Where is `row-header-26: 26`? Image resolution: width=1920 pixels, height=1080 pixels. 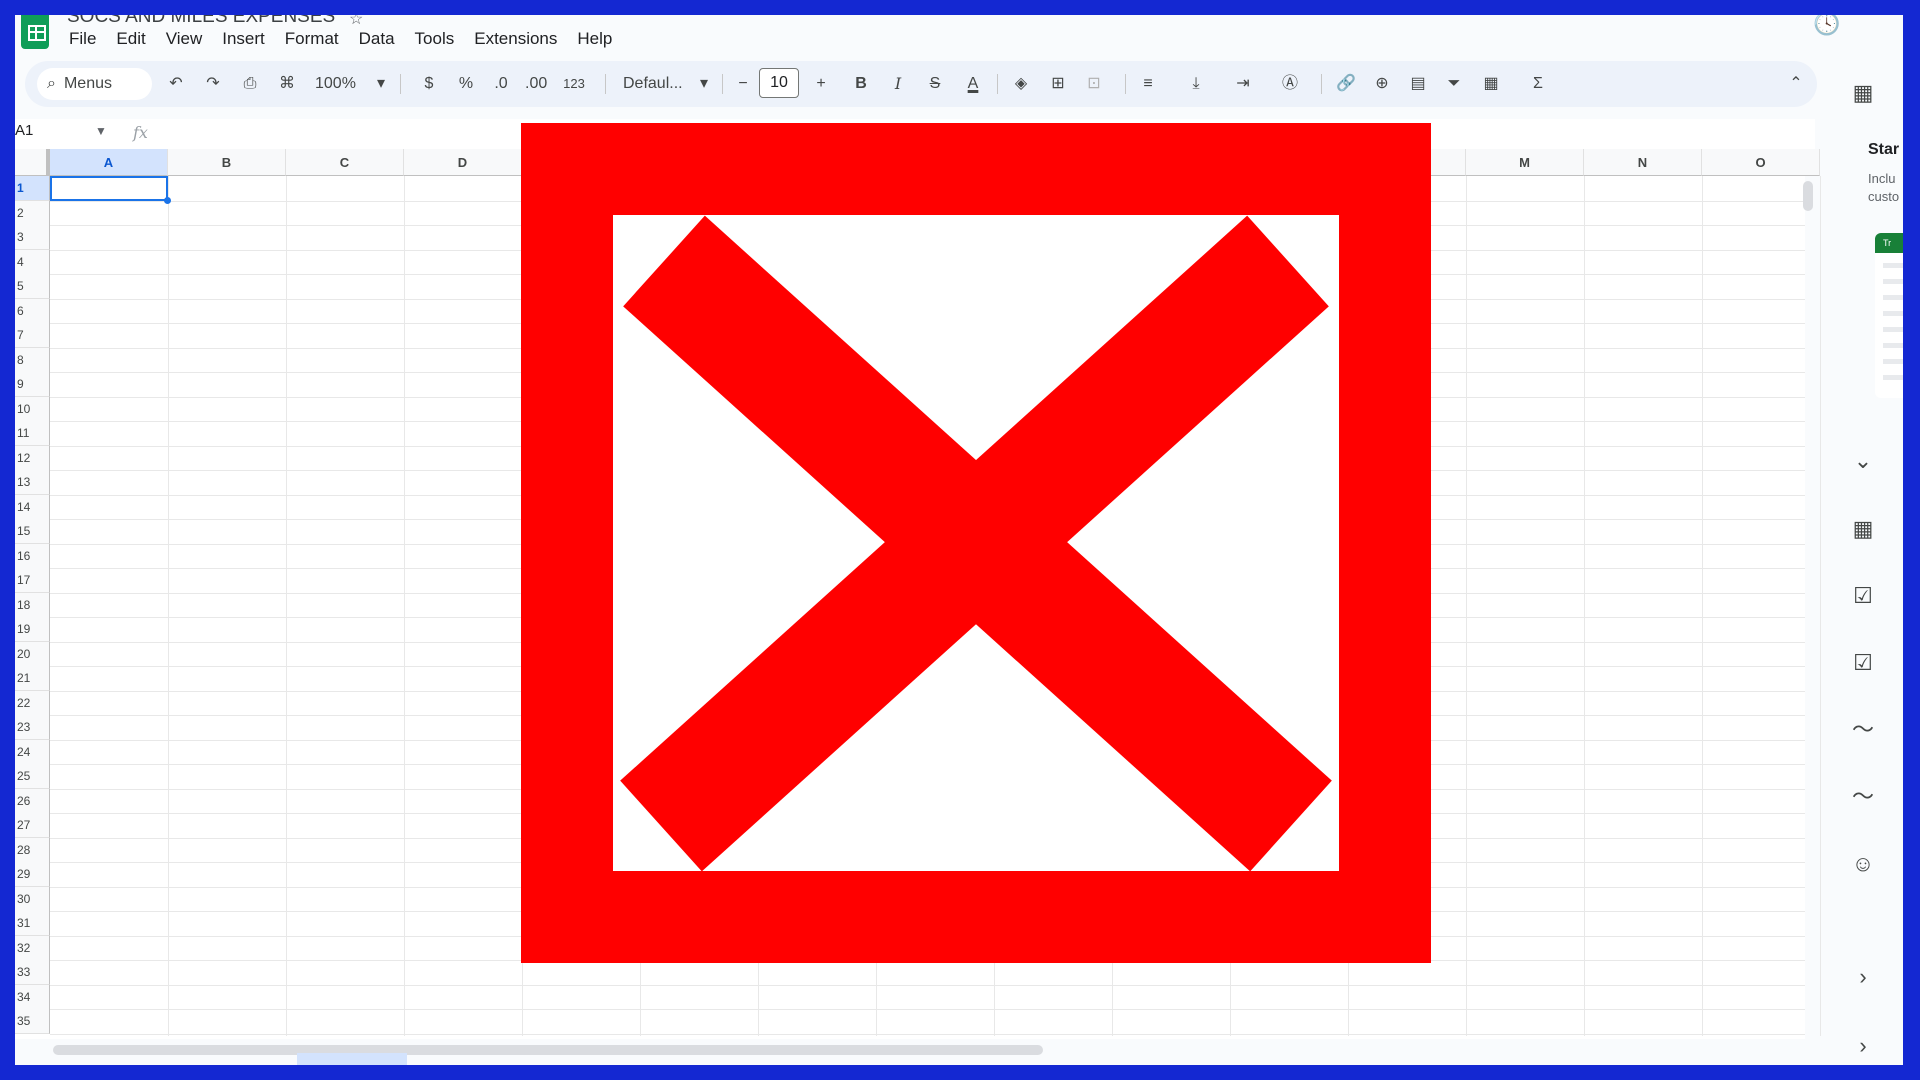 row-header-26: 26 is located at coordinates (32, 801).